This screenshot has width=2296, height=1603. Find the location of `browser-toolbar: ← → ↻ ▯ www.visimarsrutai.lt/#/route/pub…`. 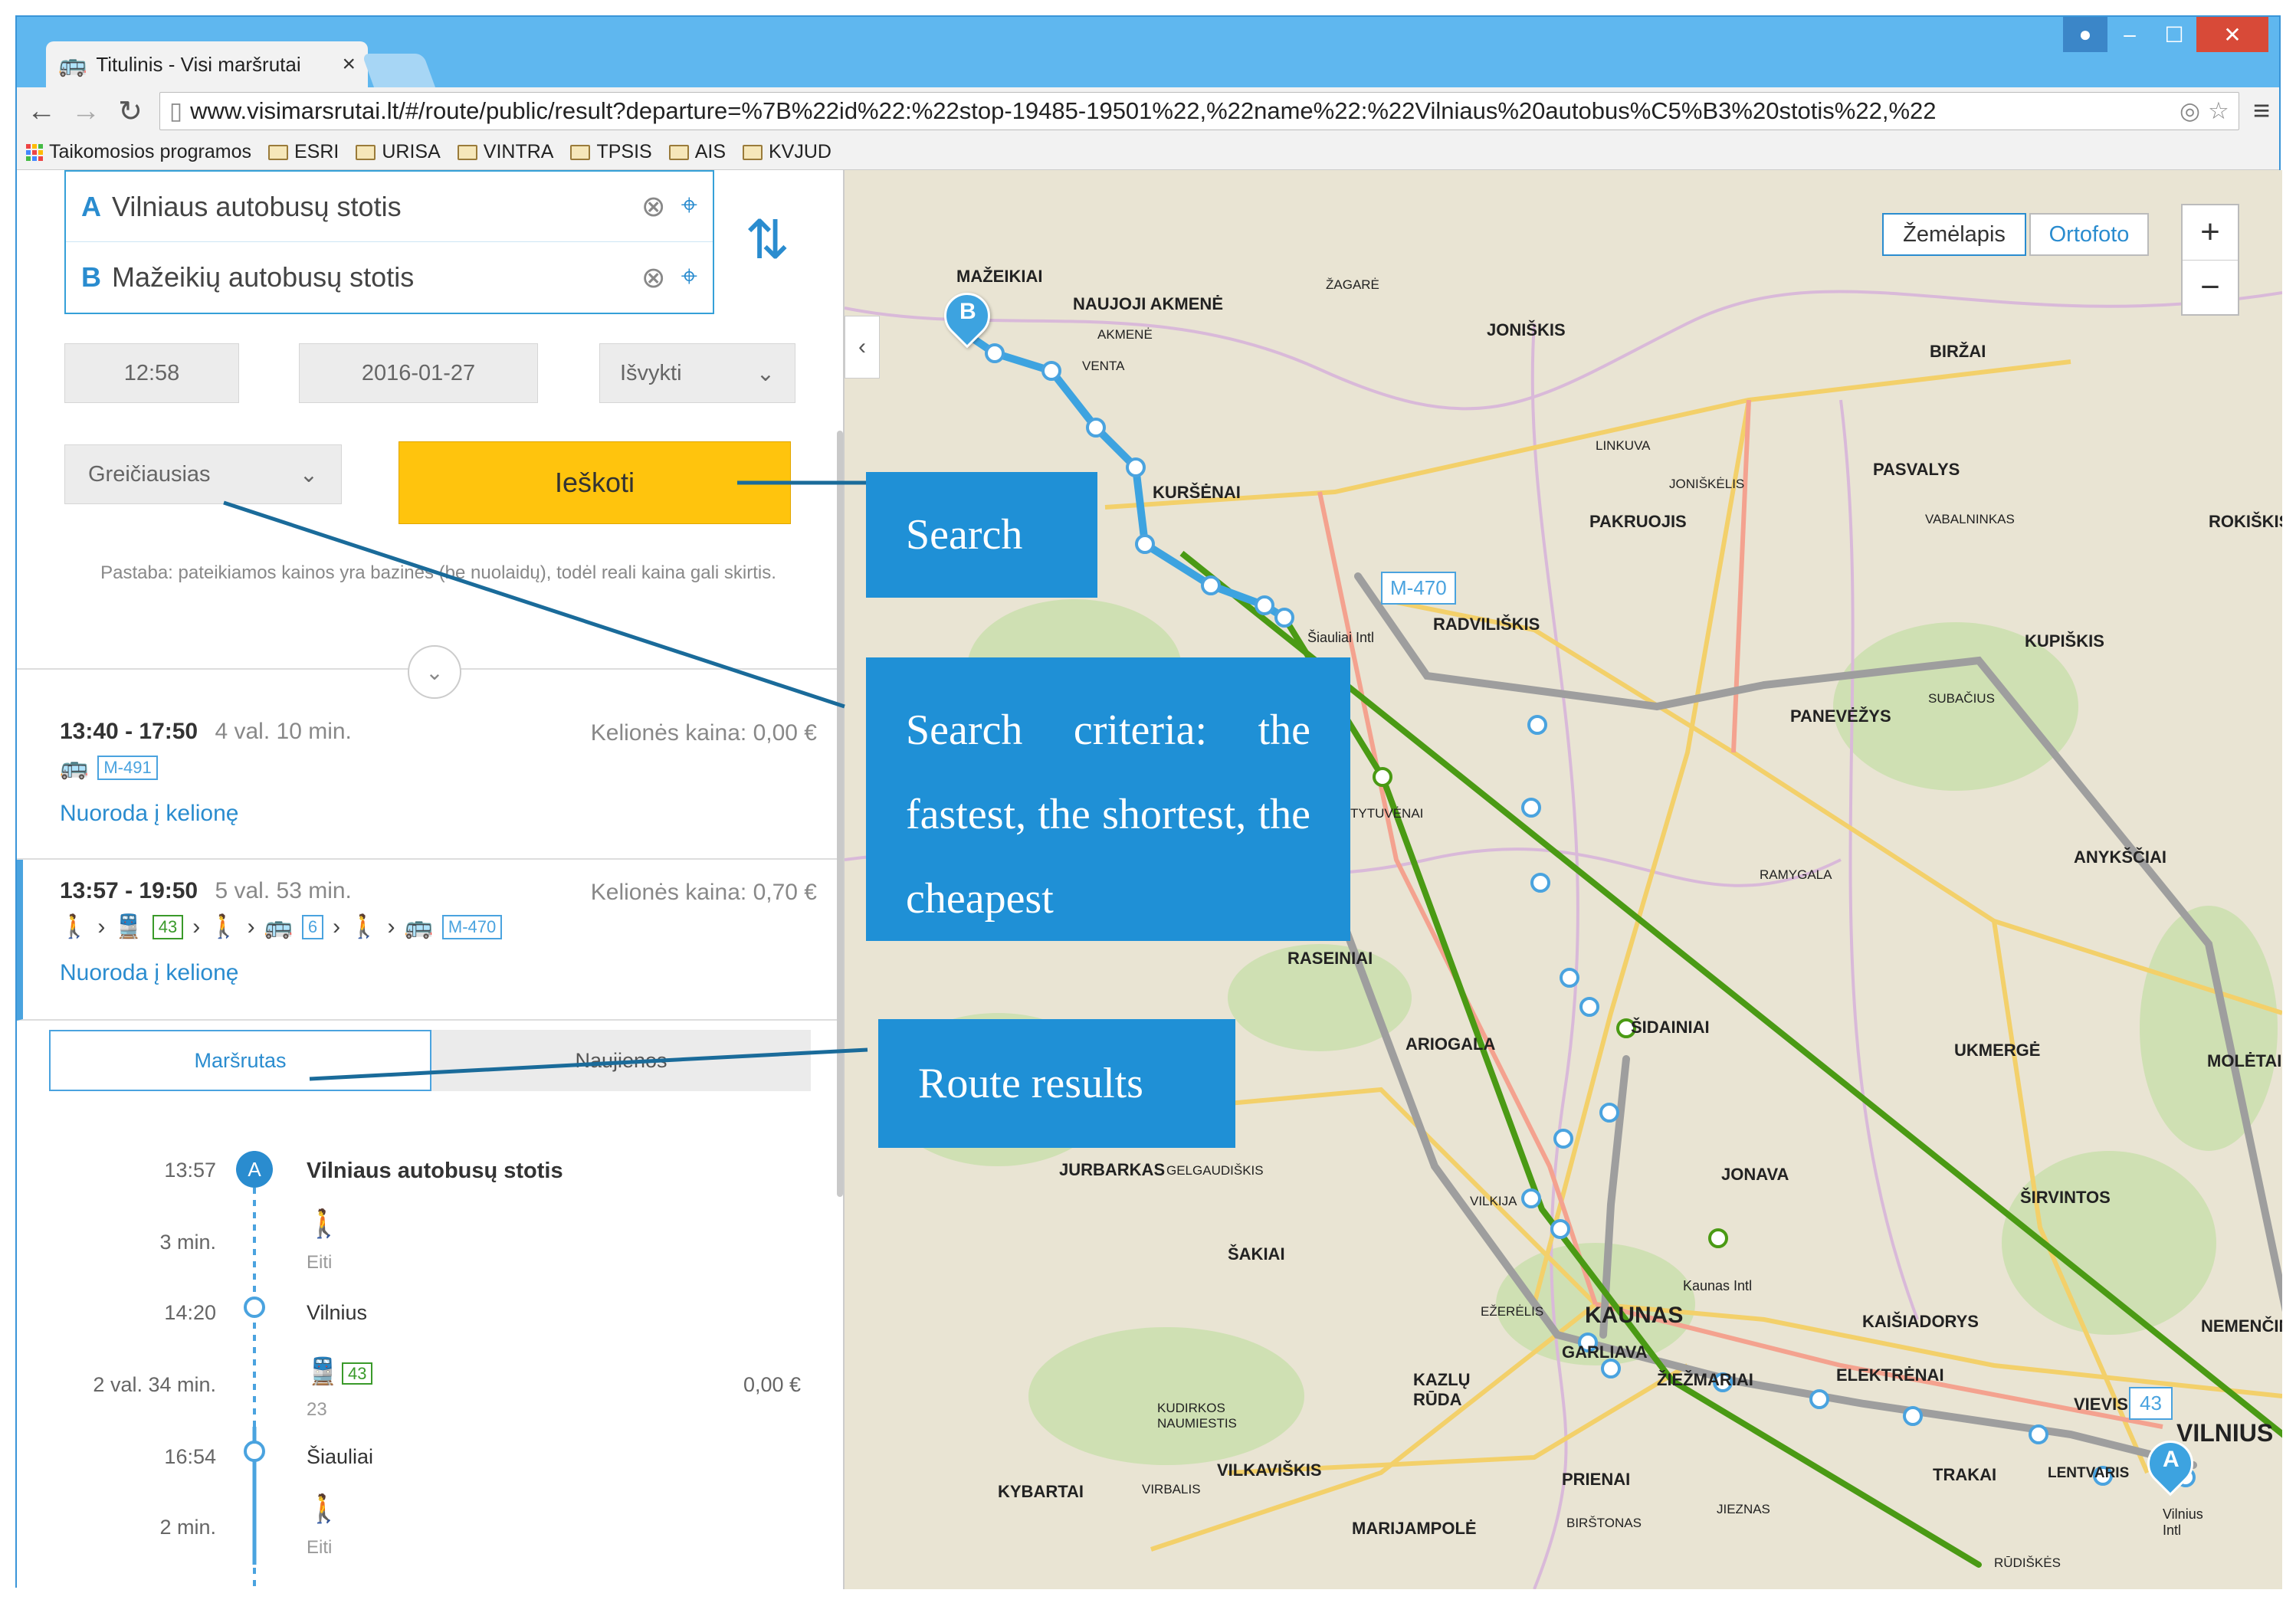

browser-toolbar: ← → ↻ ▯ www.visimarsrutai.lt/#/route/pub… is located at coordinates (1148, 111).